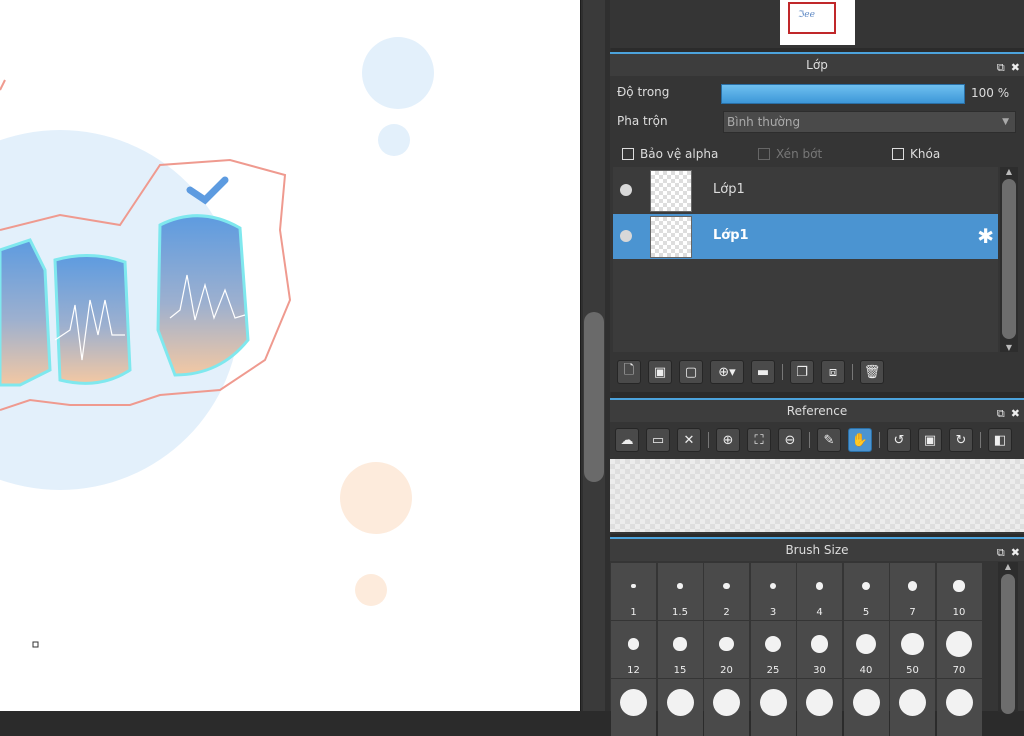  I want to click on reset-view-icon: ▣, so click(930, 440).